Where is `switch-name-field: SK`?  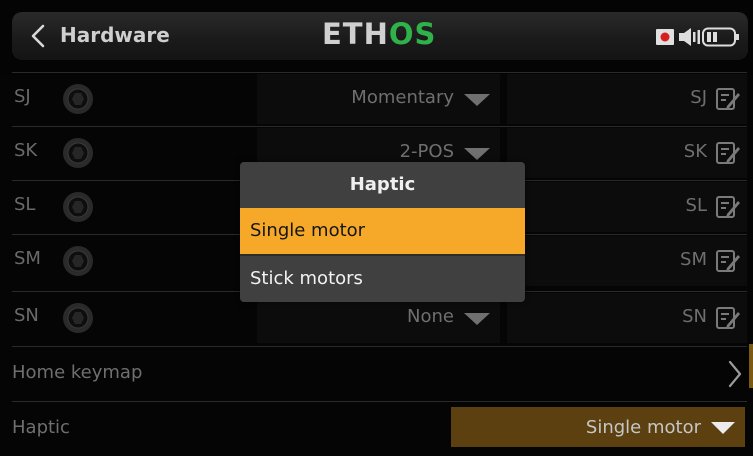 switch-name-field: SK is located at coordinates (627, 153).